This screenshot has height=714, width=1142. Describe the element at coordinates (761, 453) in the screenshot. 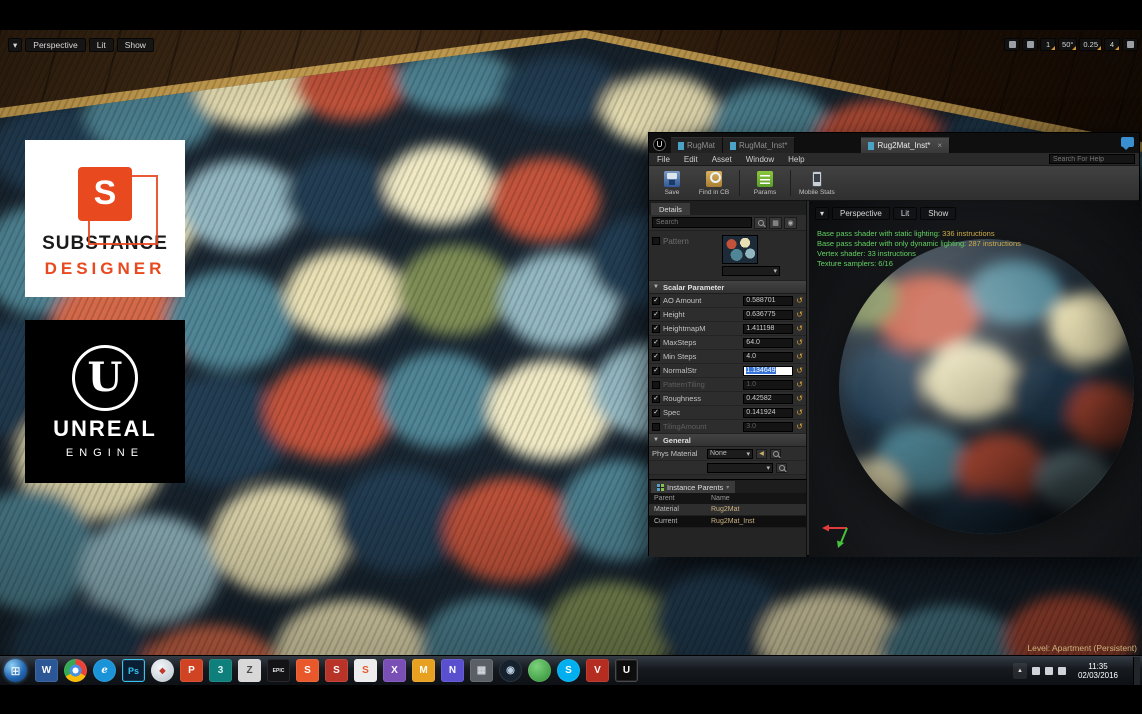

I see `use-selected-asset-icon: ◀` at that location.